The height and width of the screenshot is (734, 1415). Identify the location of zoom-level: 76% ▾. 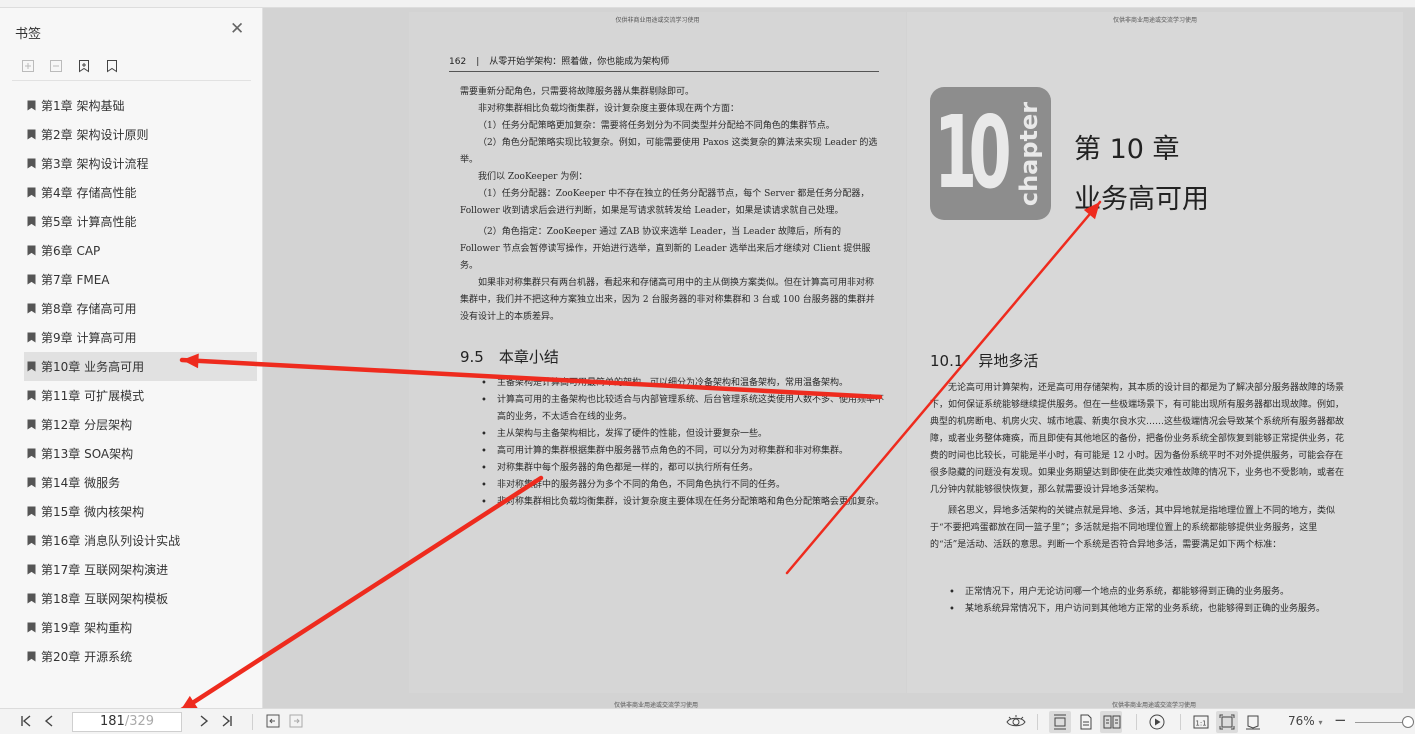
(1305, 721).